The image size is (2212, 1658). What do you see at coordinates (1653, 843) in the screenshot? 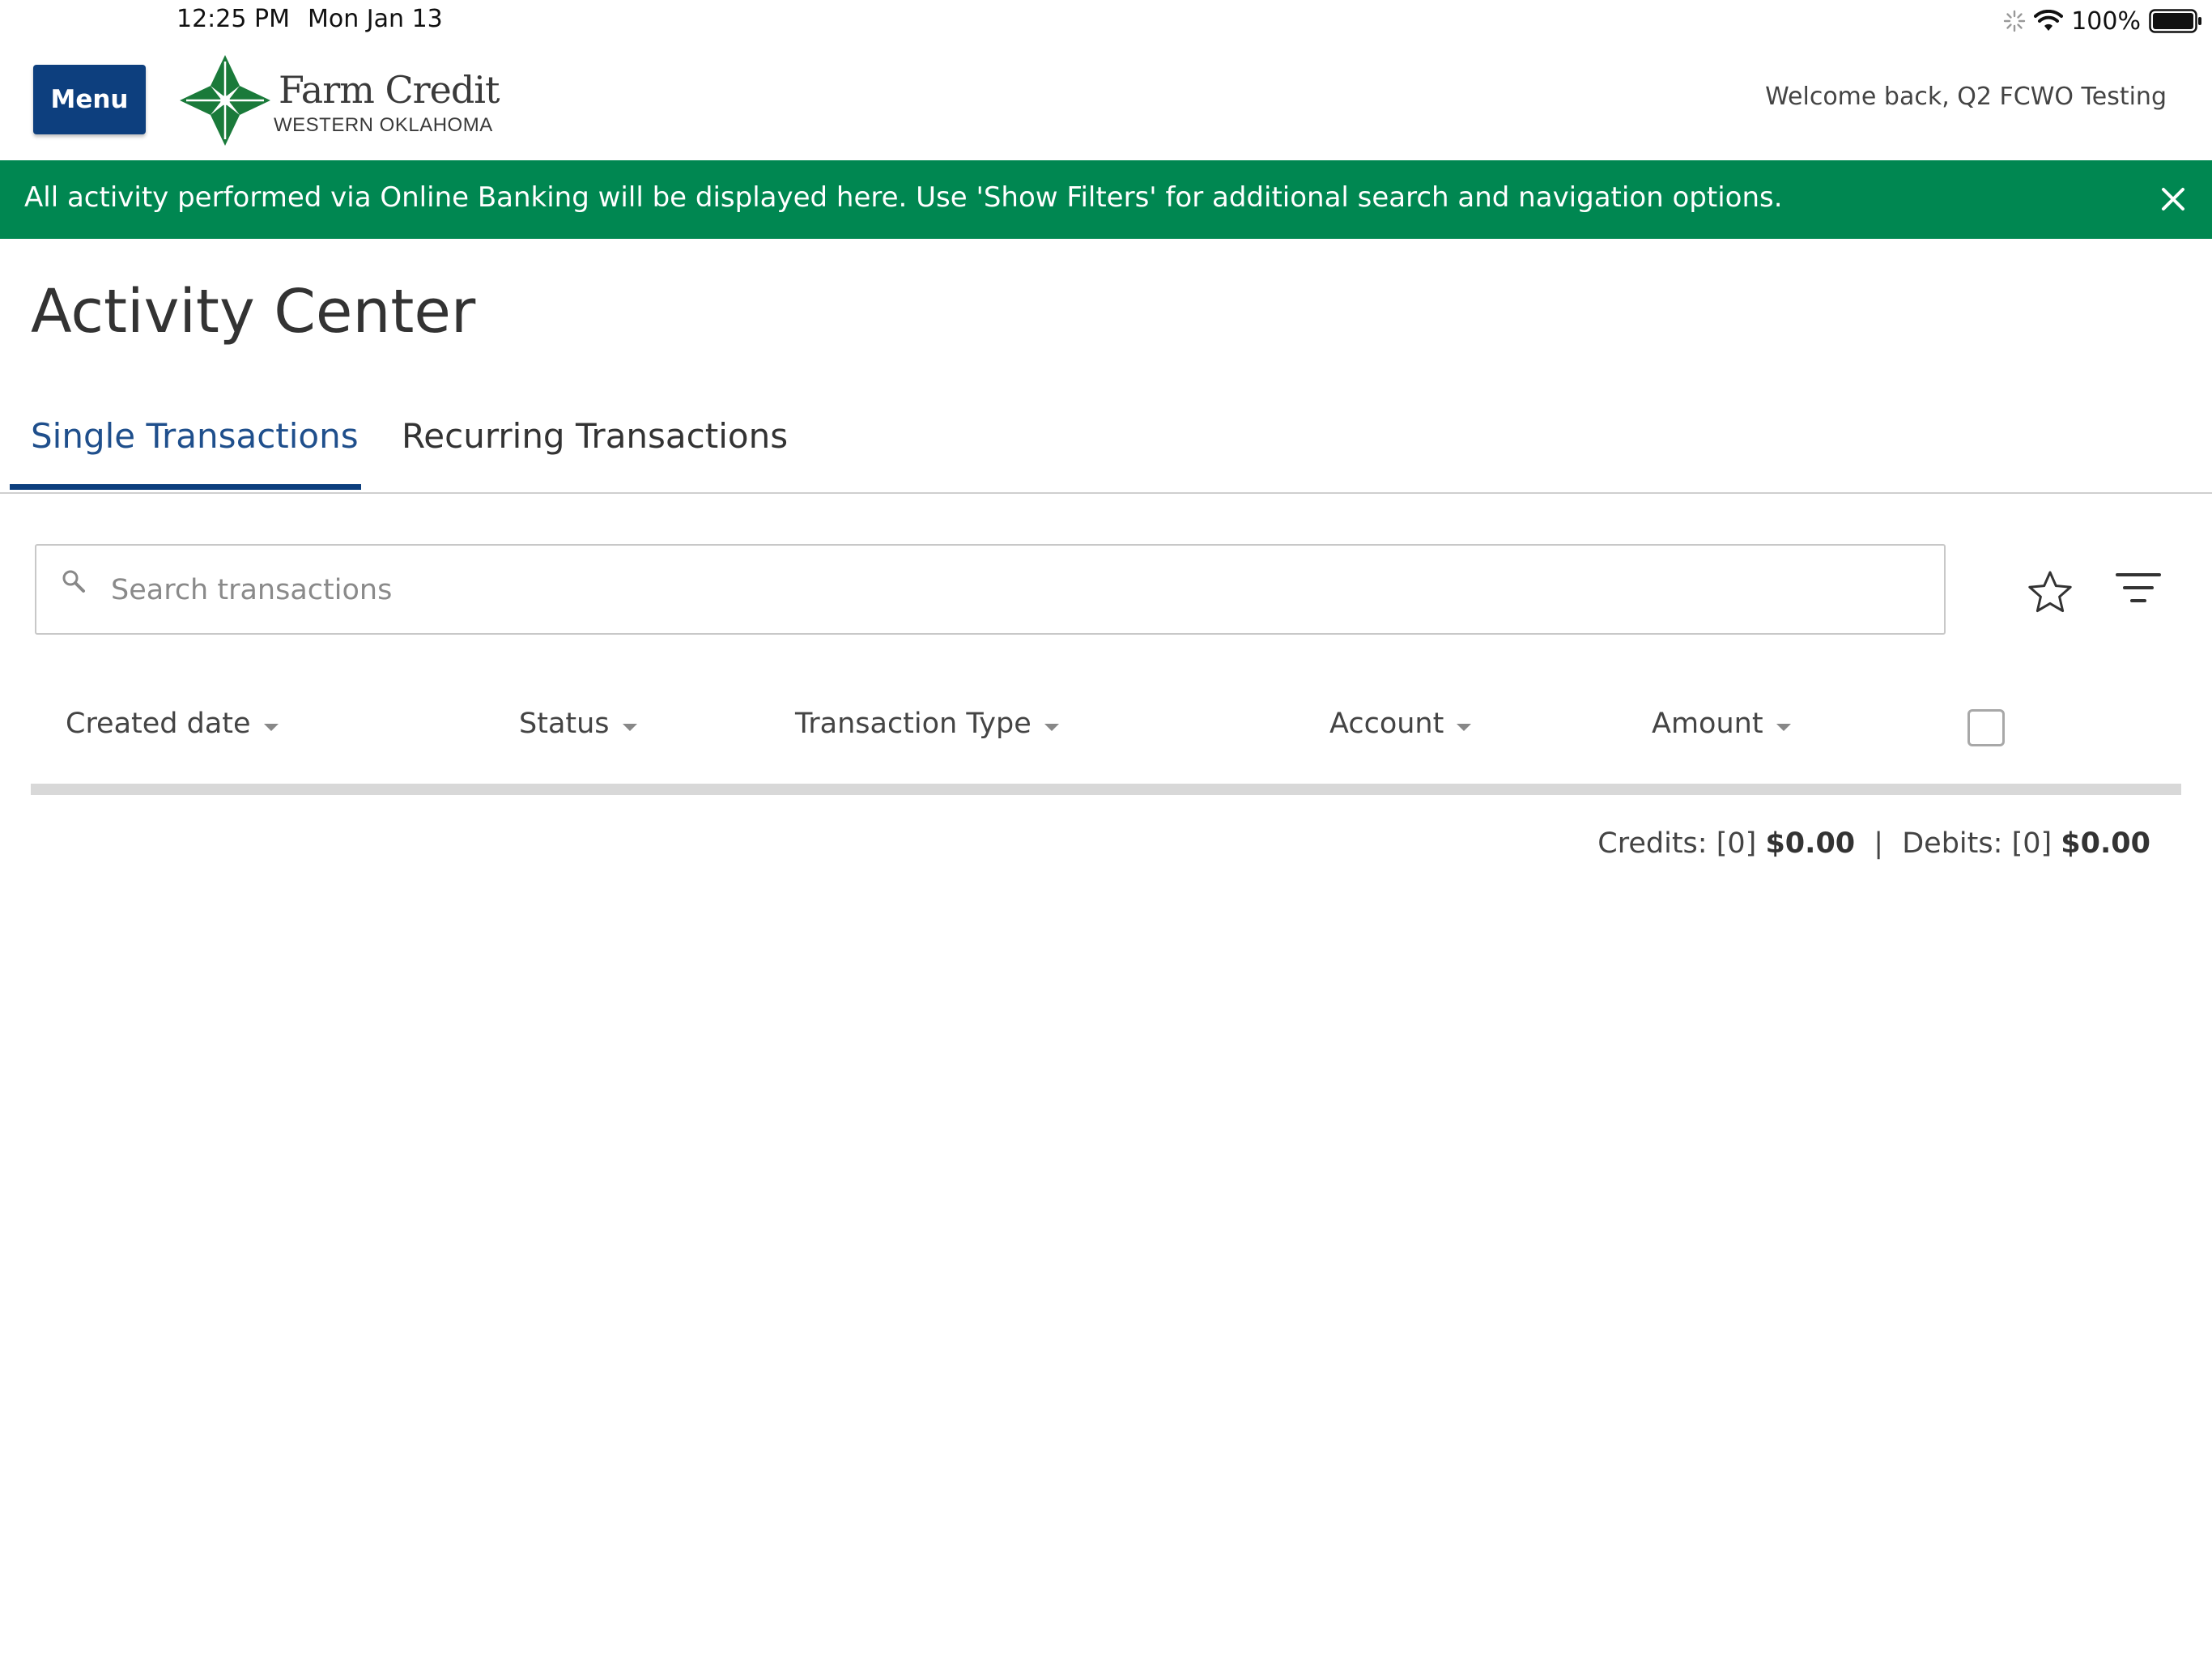
I see `credits-label: Credits:` at bounding box center [1653, 843].